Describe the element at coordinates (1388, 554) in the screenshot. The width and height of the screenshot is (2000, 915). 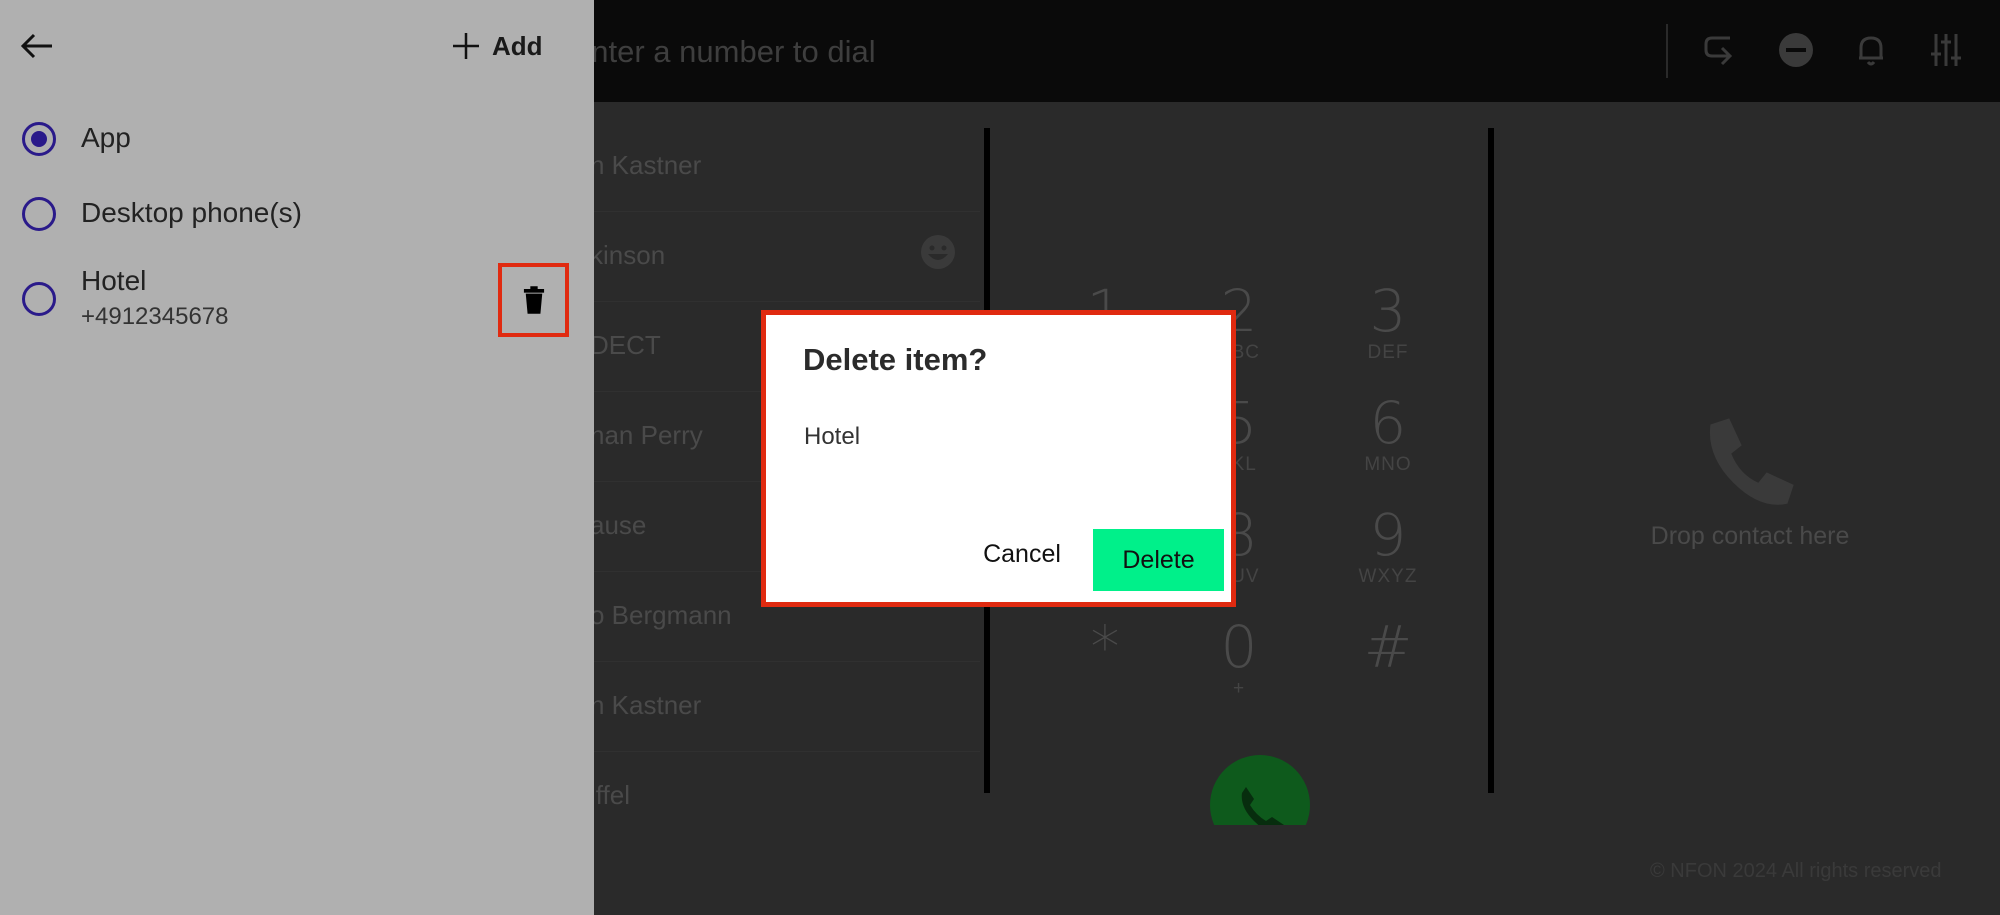
I see `dialpad-key-9: 9 WXYZ` at that location.